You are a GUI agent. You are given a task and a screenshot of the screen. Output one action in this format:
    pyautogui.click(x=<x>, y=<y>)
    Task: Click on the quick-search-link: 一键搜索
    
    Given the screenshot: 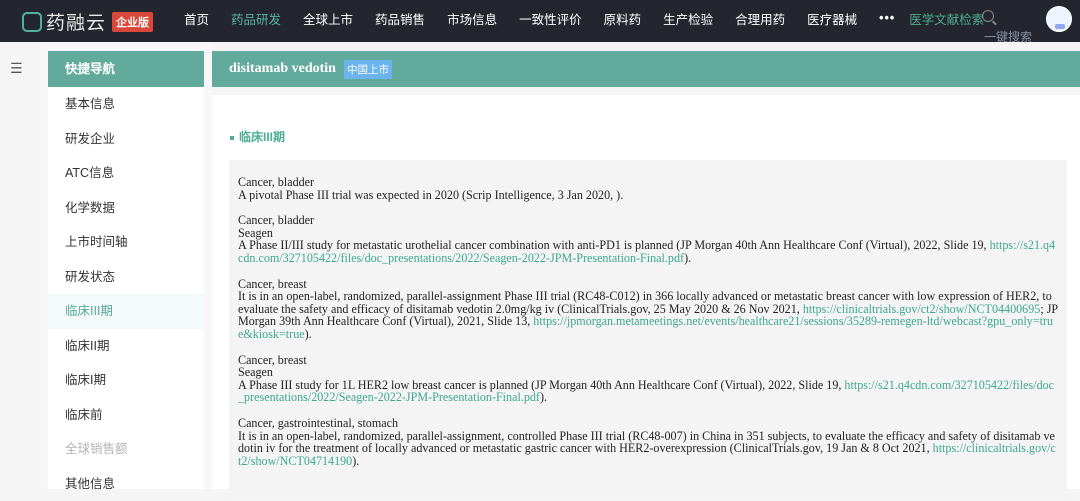 What is the action you would take?
    pyautogui.click(x=1008, y=36)
    